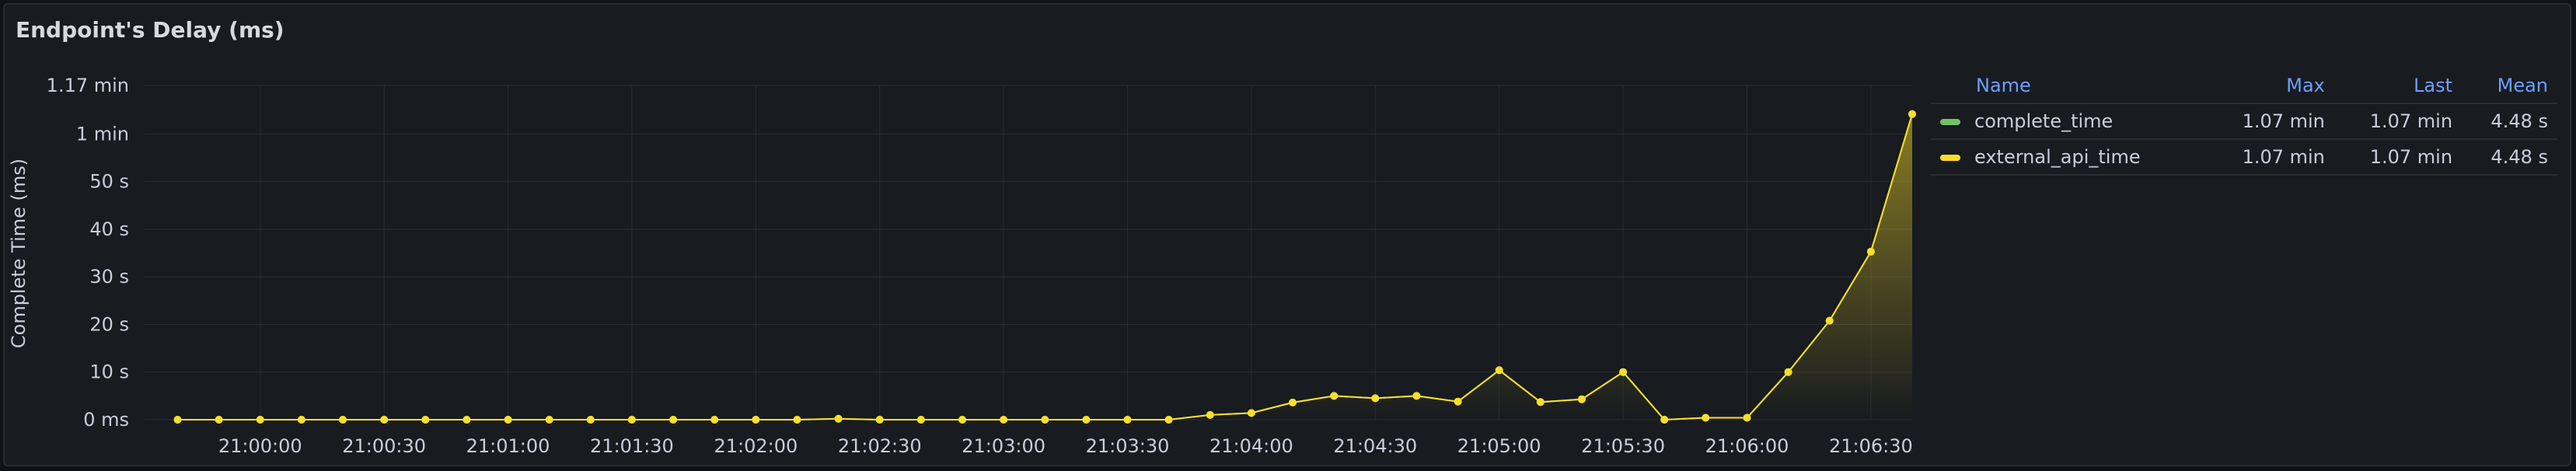 The width and height of the screenshot is (2576, 471). Describe the element at coordinates (88, 85) in the screenshot. I see `y-tick-label: 1.17 min` at that location.